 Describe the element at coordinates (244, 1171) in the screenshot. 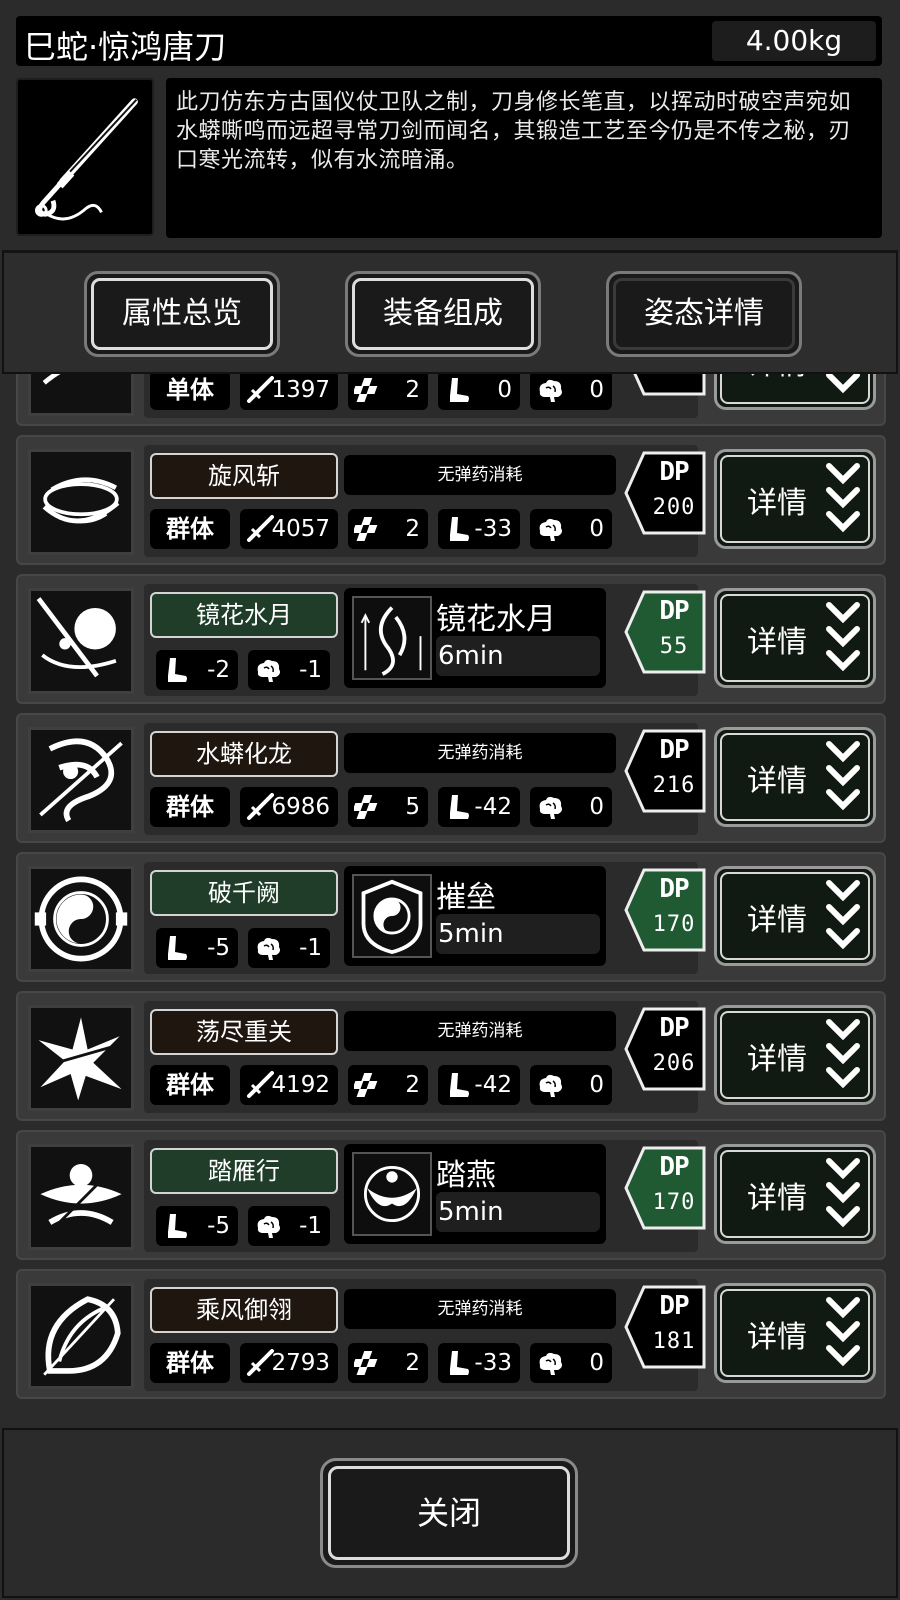

I see `skill-name: 踏雁行` at that location.